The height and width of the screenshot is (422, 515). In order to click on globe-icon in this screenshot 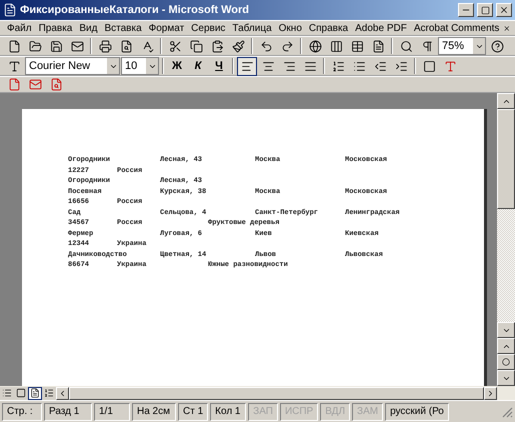, I will do `click(315, 46)`.